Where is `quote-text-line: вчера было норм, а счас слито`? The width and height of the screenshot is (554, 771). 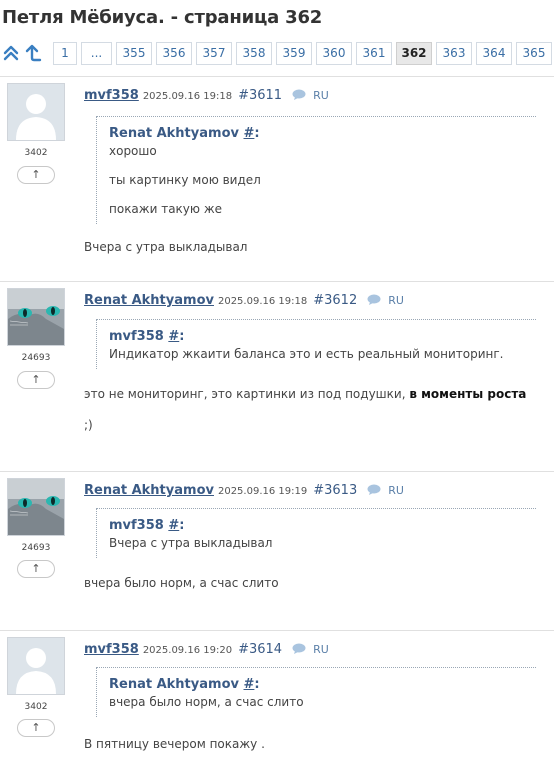 quote-text-line: вчера было норм, а счас слито is located at coordinates (206, 702).